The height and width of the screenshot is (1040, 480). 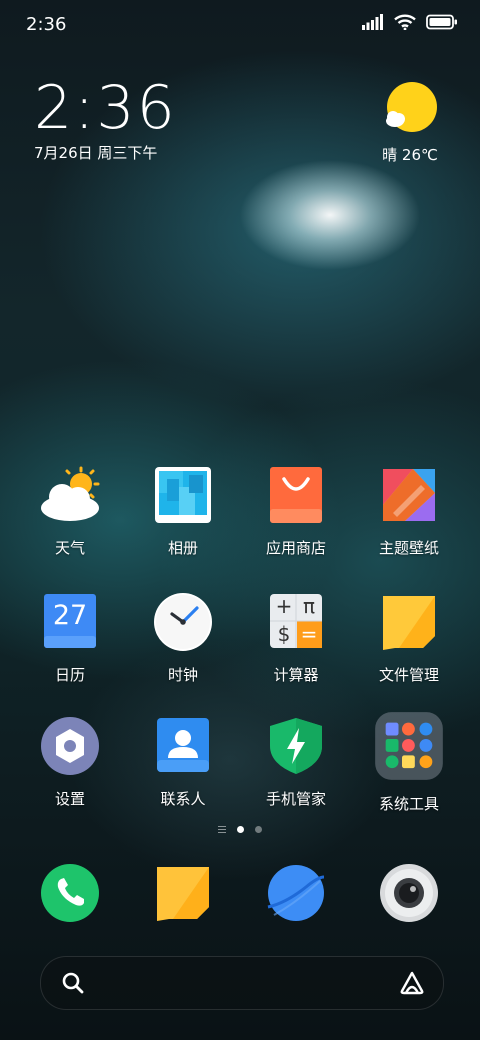 I want to click on calendar-day: 27, so click(x=70, y=615).